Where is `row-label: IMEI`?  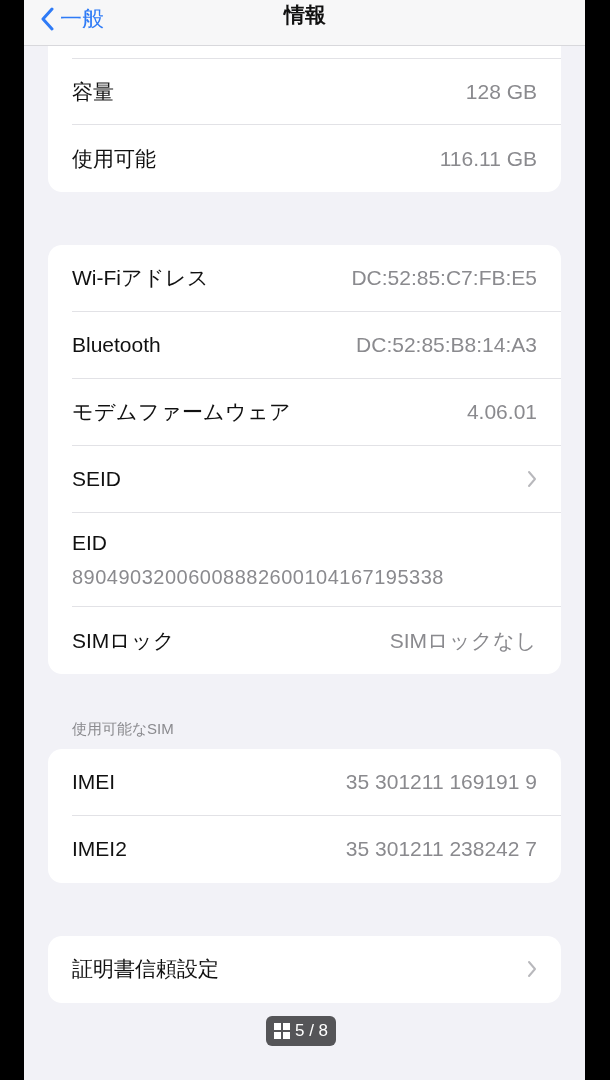 row-label: IMEI is located at coordinates (94, 781).